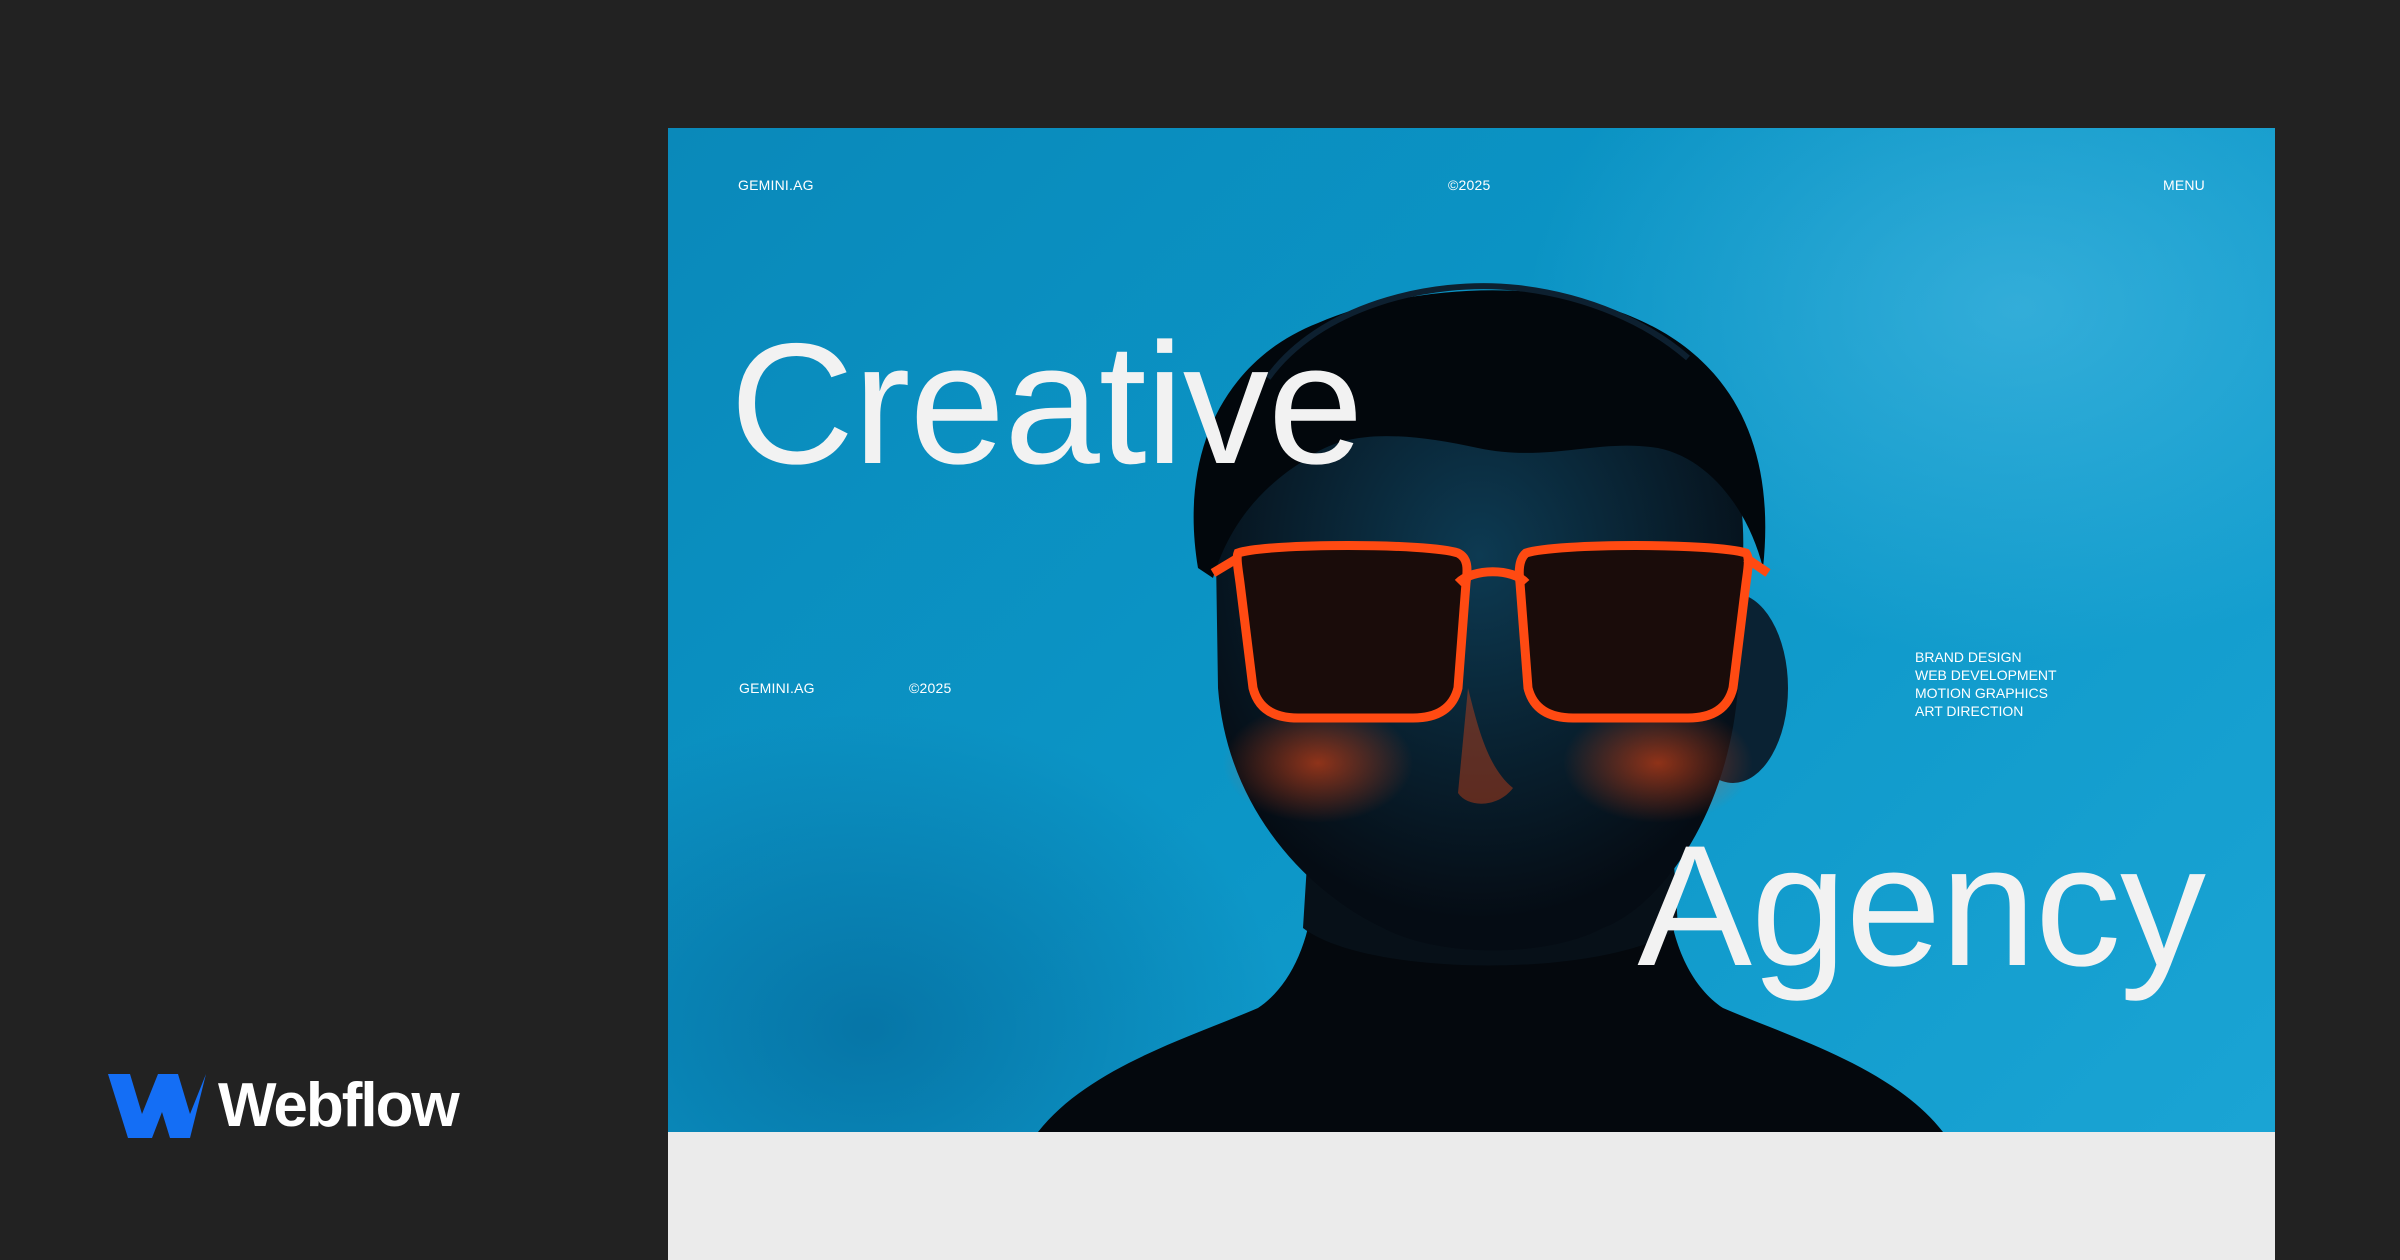  I want to click on service-item-web-development: WEB DEVELOPMENT, so click(1986, 675).